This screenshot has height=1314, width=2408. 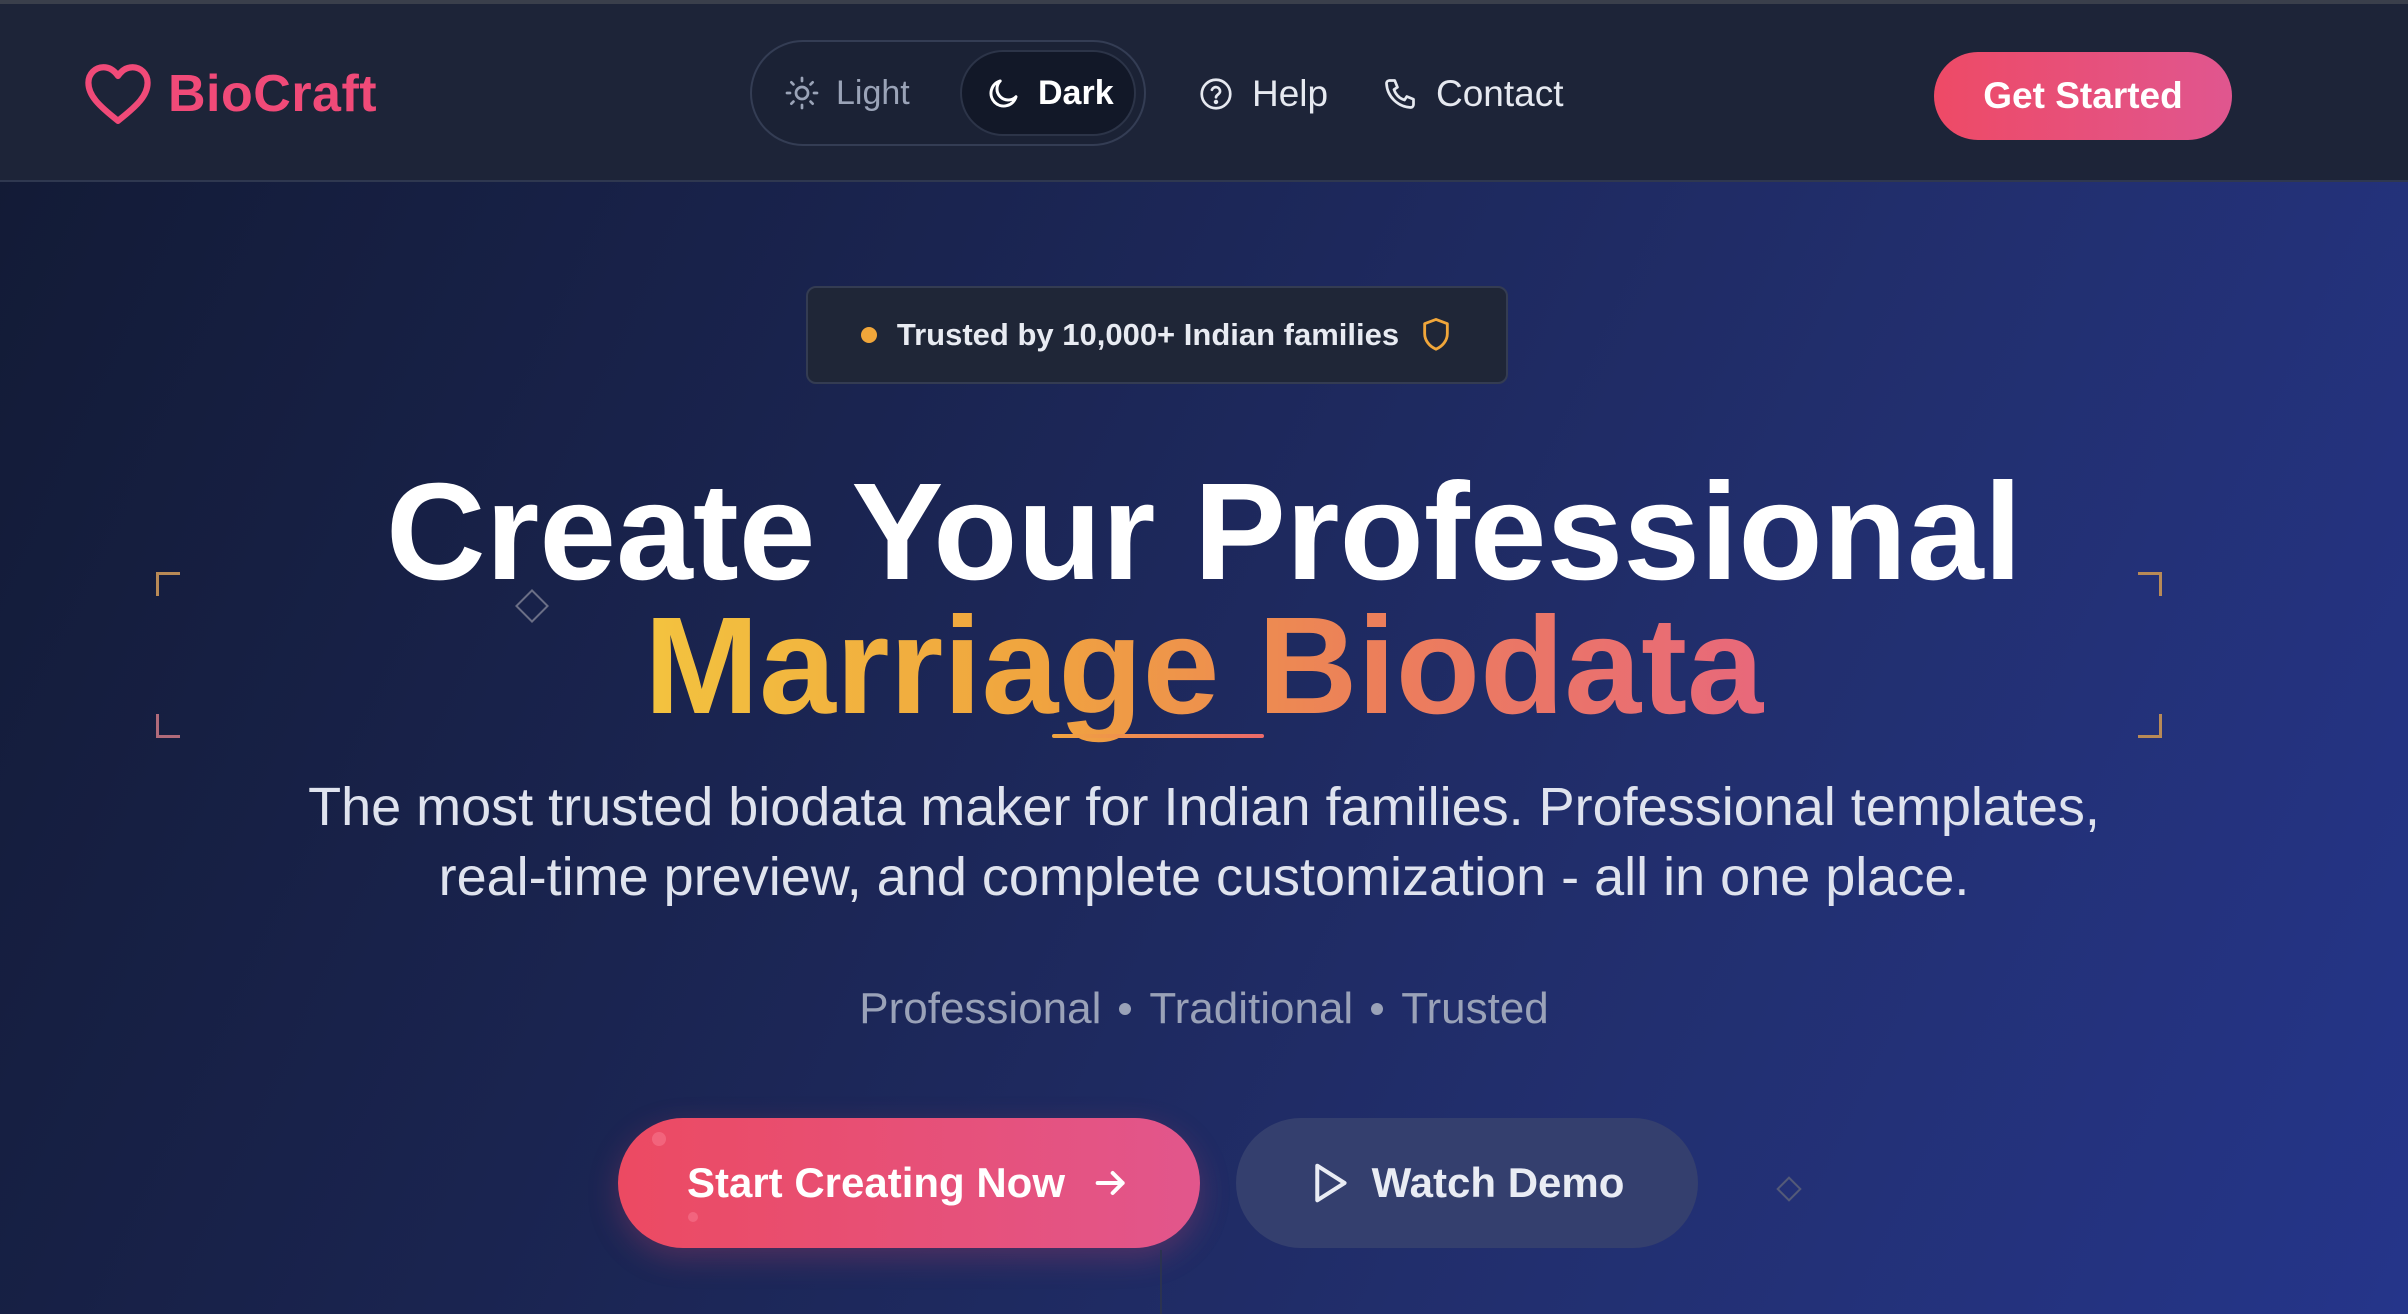 I want to click on hero-title-highlight: Marriage Biodata, so click(x=1204, y=666).